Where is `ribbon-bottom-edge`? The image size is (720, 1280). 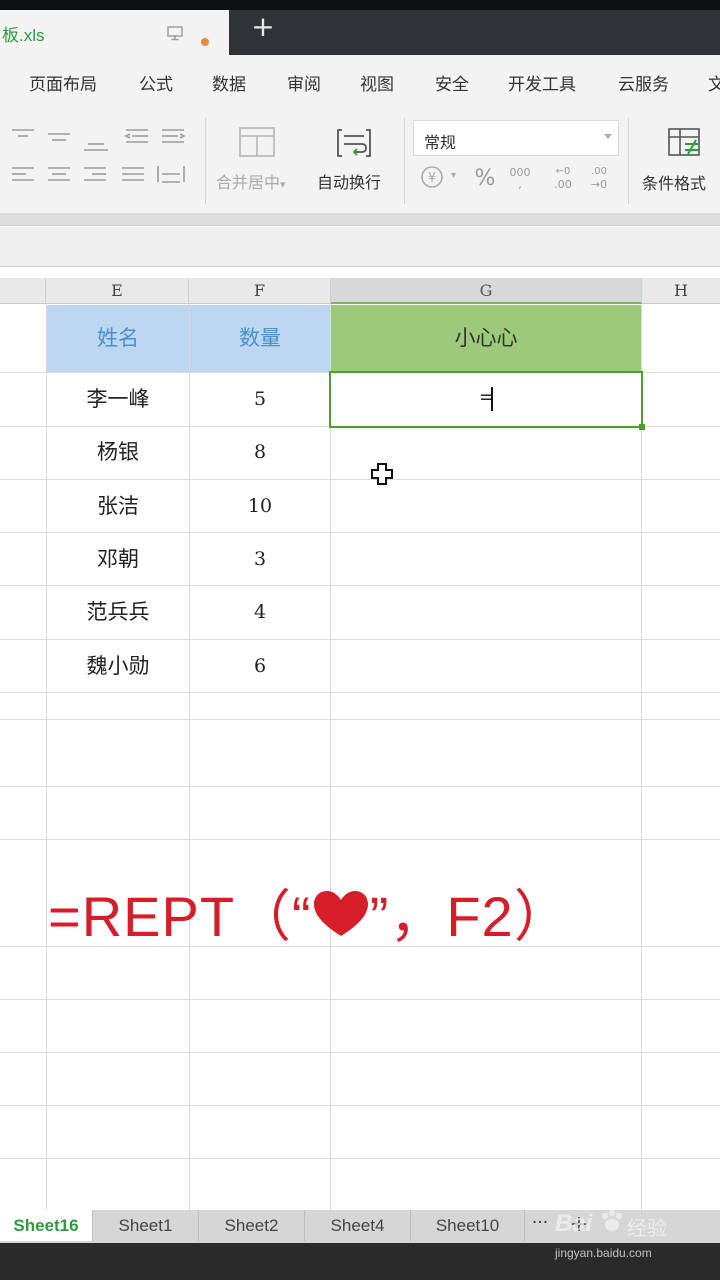
ribbon-bottom-edge is located at coordinates (360, 219).